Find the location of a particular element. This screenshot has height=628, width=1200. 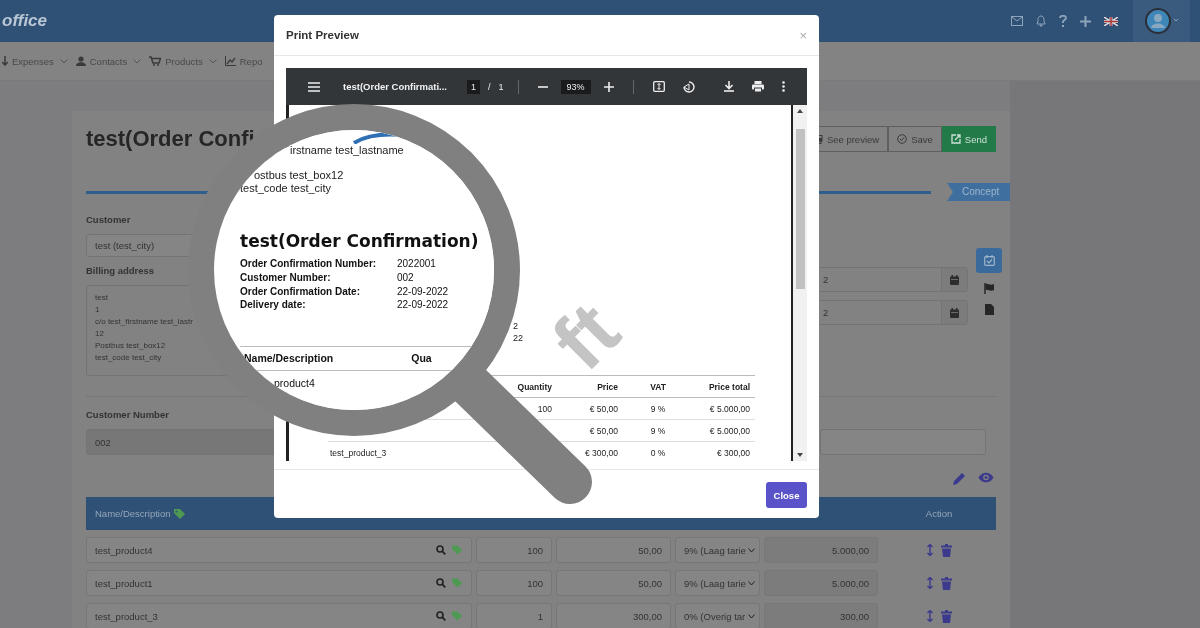

field-label: Delivery date: is located at coordinates (273, 305).